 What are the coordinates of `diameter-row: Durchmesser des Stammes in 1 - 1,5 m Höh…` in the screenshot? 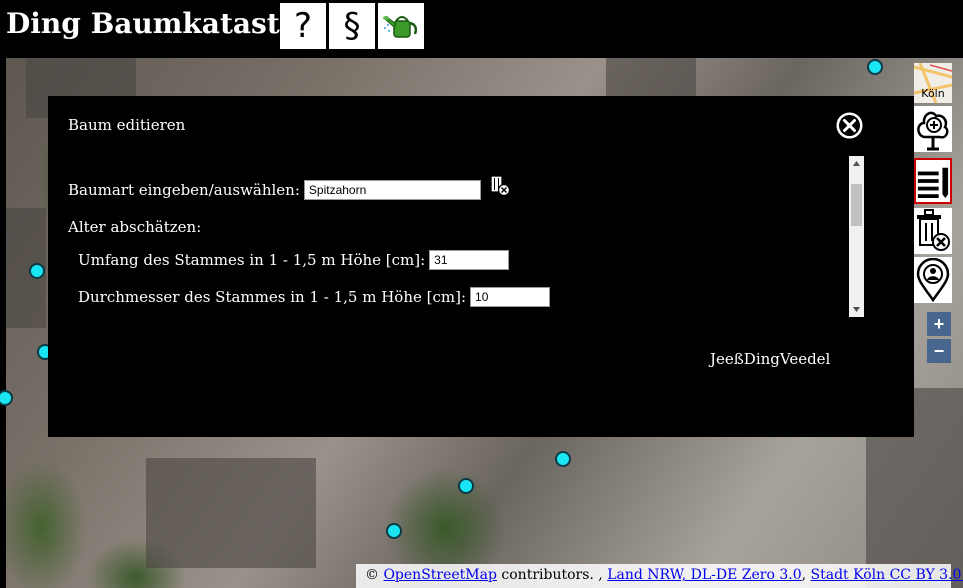 It's located at (314, 297).